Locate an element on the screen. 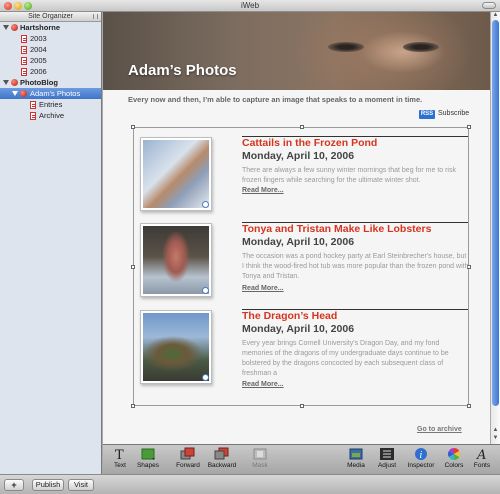  inspector-button: i Inspector is located at coordinates (421, 458).